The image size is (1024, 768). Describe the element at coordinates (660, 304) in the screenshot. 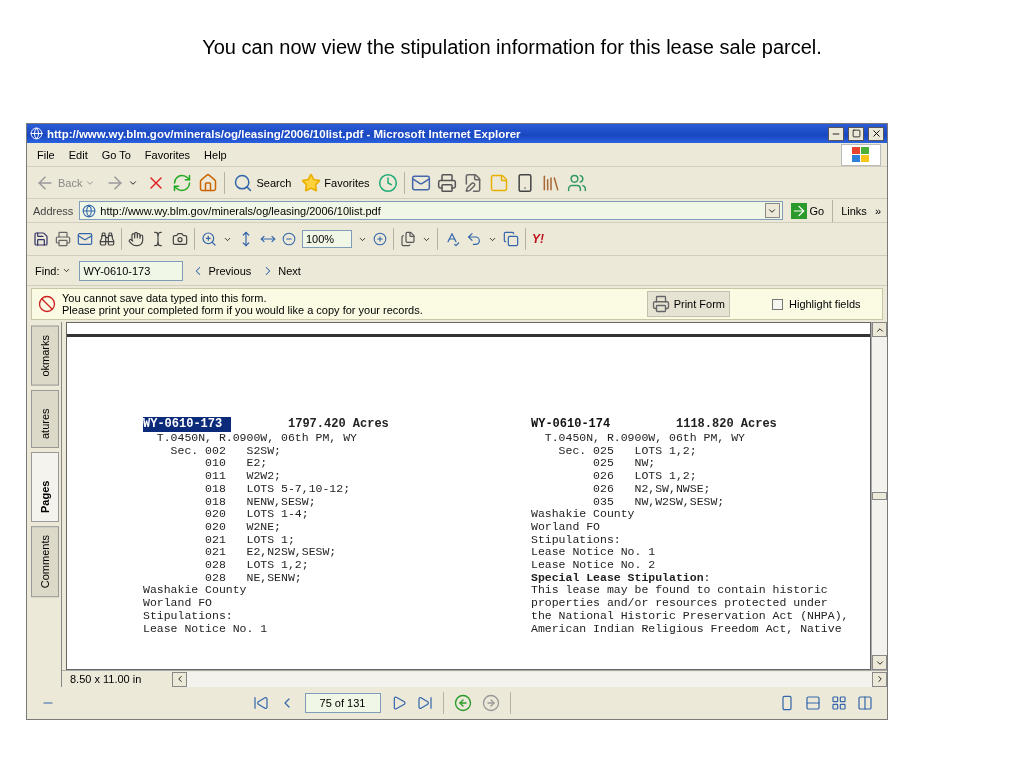

I see `printer-icon` at that location.